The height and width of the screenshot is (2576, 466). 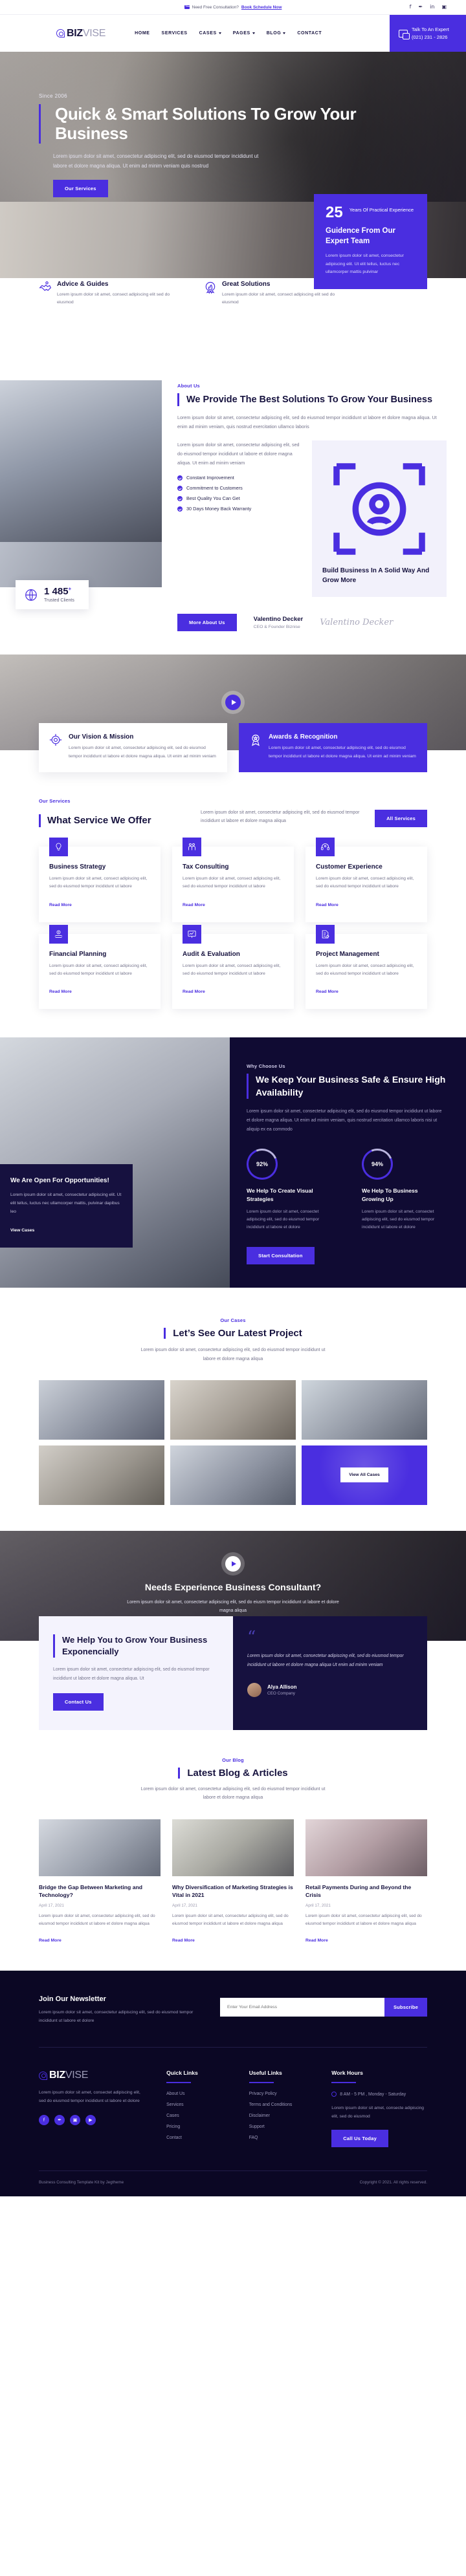 What do you see at coordinates (281, 1256) in the screenshot?
I see `start-consultation-button: Start Consultation` at bounding box center [281, 1256].